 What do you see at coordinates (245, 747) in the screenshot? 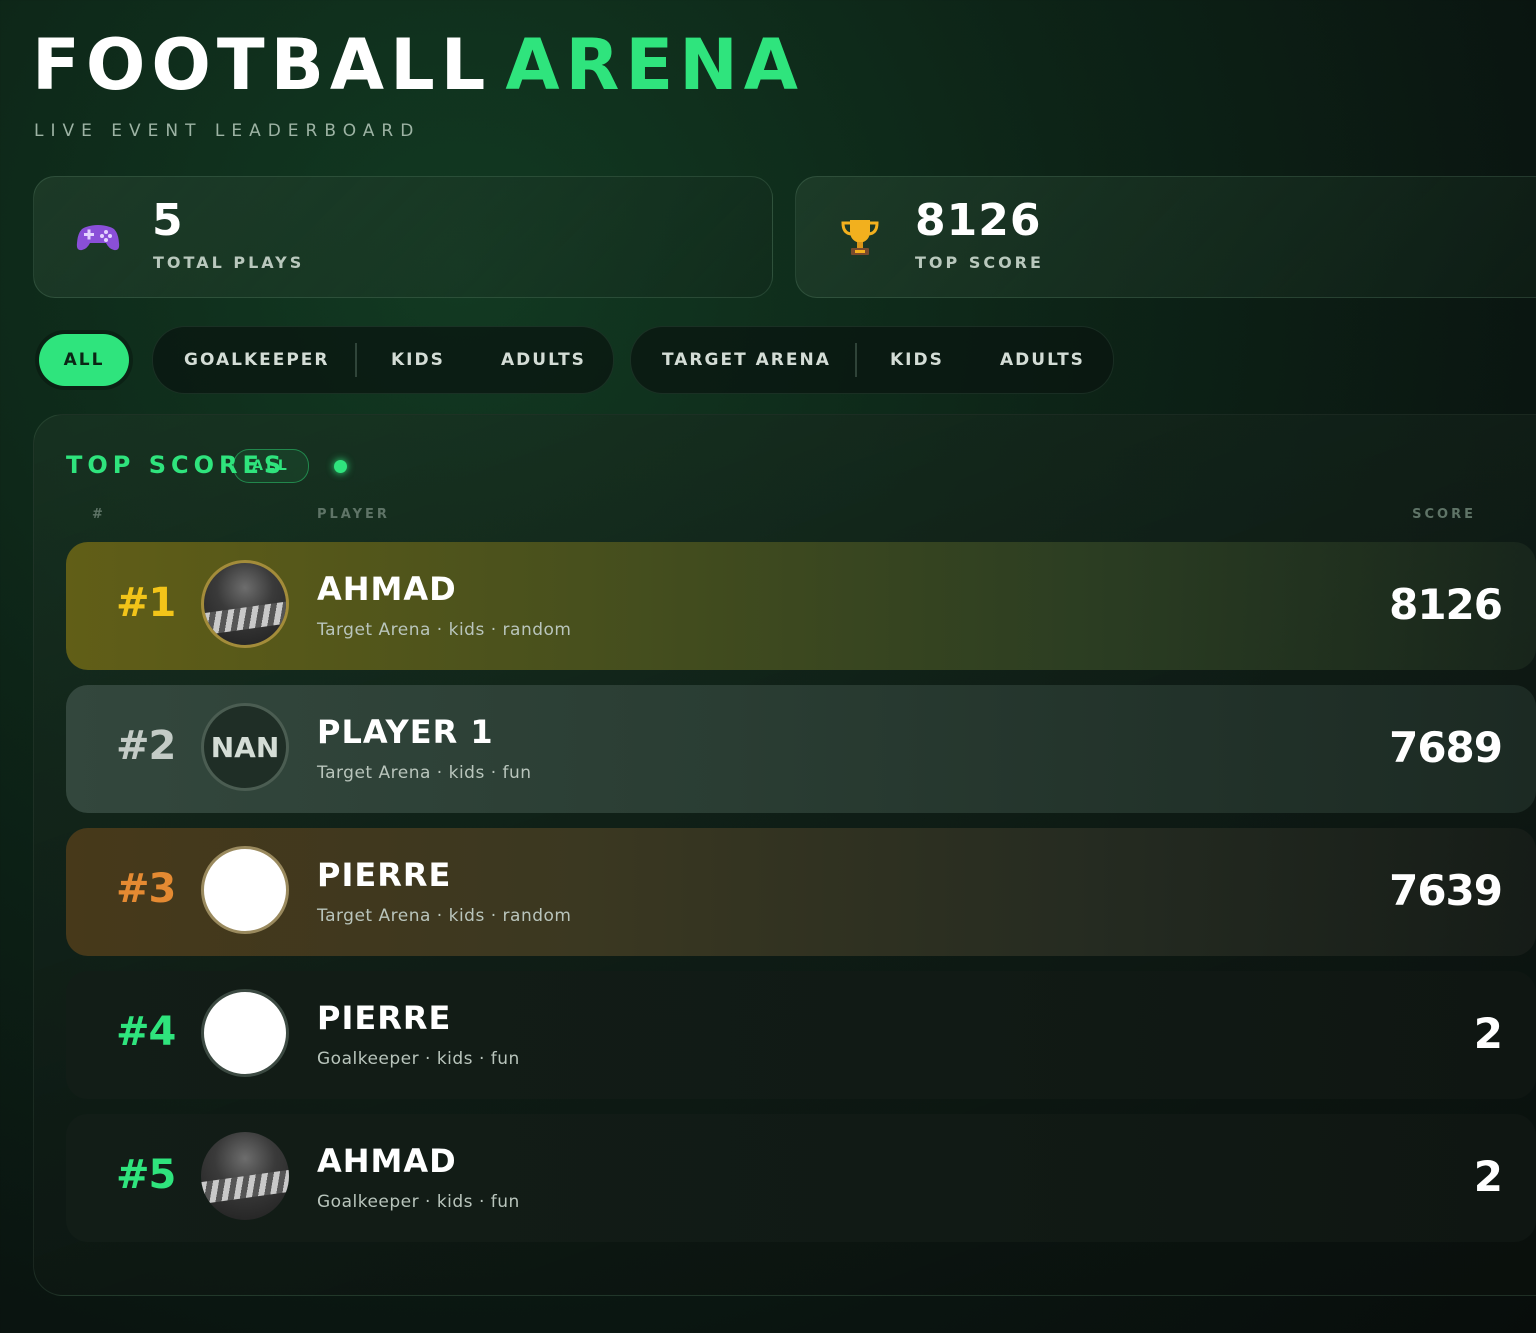
I see `avatar: NAN` at bounding box center [245, 747].